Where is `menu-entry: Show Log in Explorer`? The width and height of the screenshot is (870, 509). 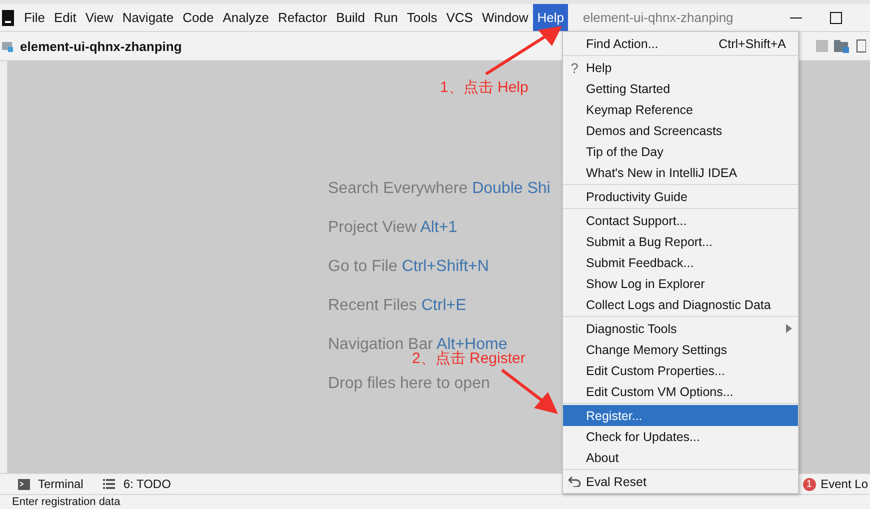 menu-entry: Show Log in Explorer is located at coordinates (680, 283).